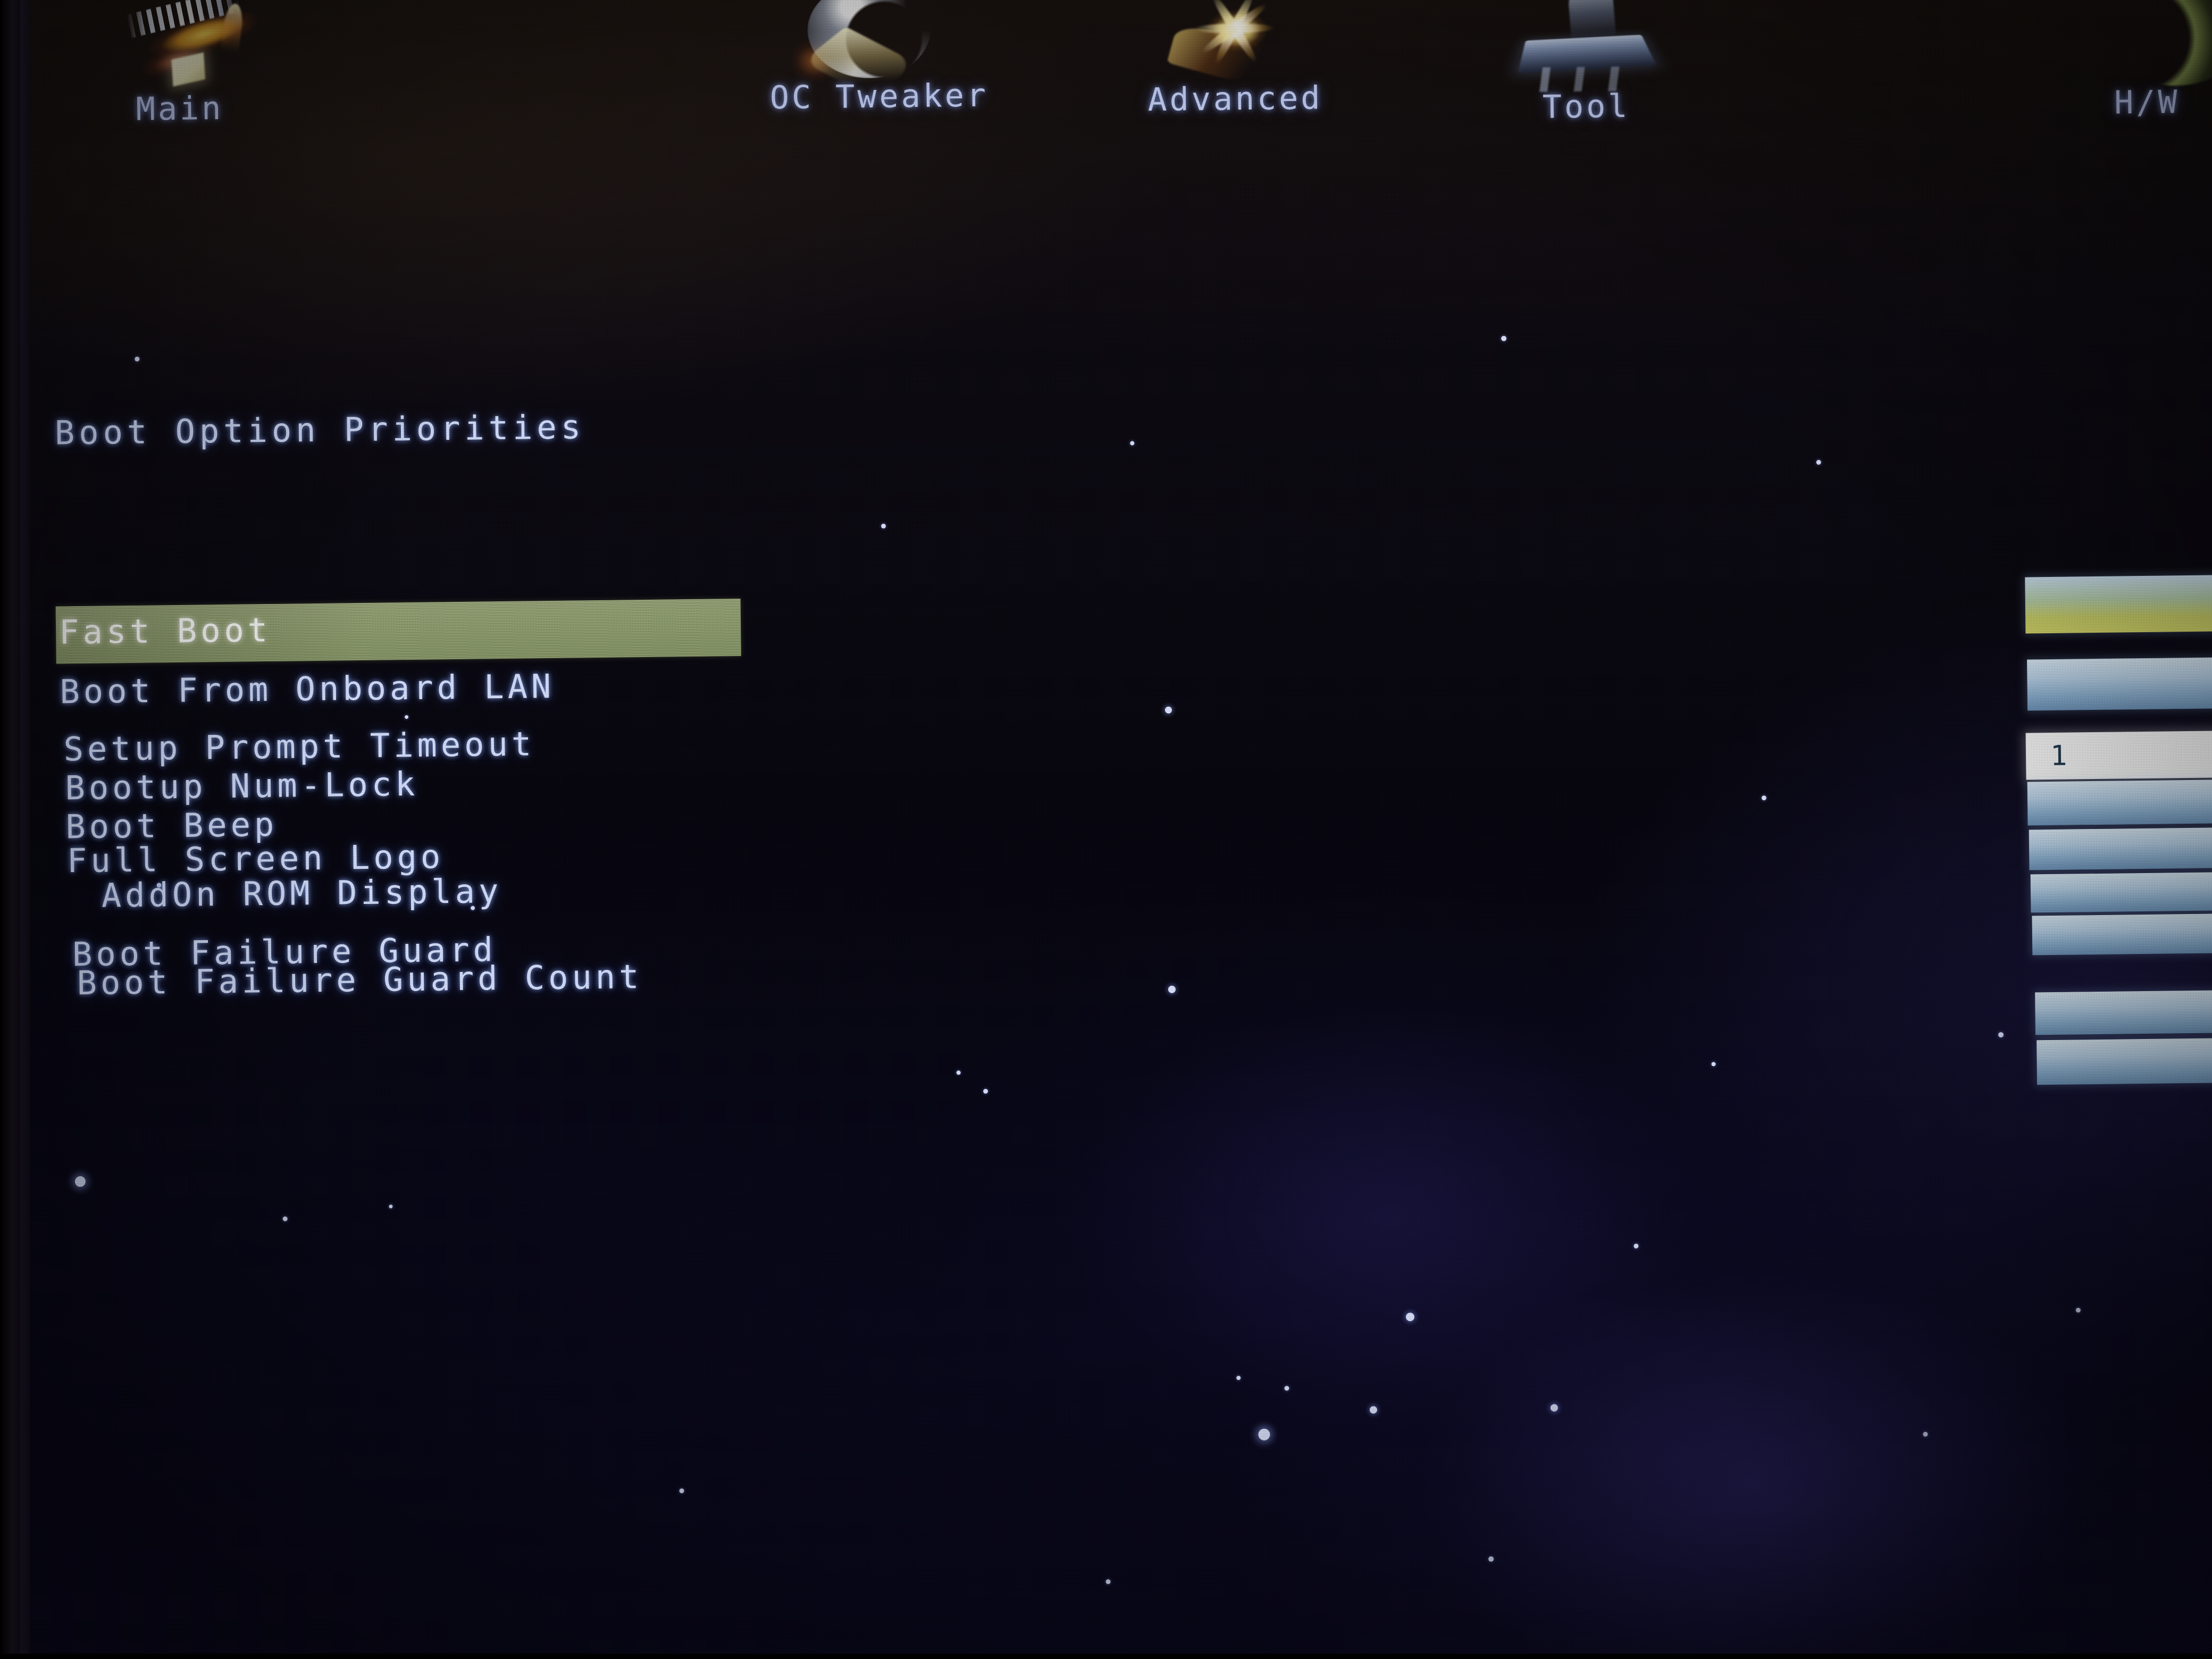 This screenshot has width=2212, height=1659. Describe the element at coordinates (2120, 848) in the screenshot. I see `value-select-boot-beep` at that location.